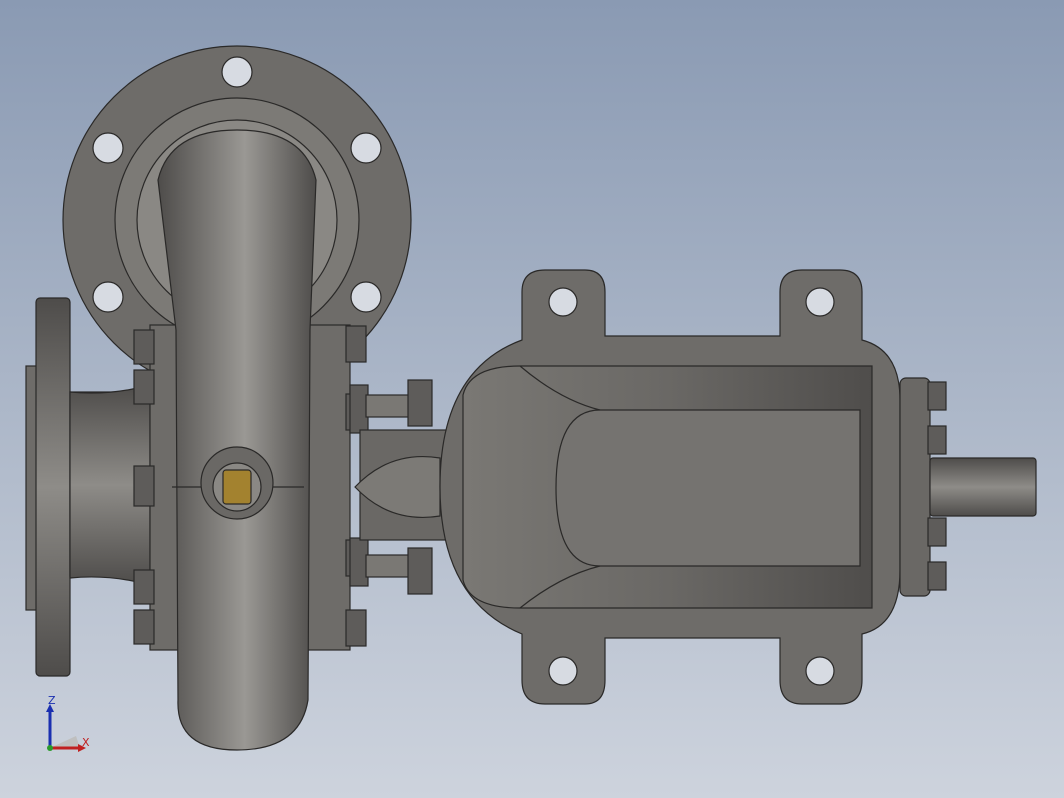 This screenshot has height=798, width=1064. I want to click on triad-plane-icon, so click(65, 742).